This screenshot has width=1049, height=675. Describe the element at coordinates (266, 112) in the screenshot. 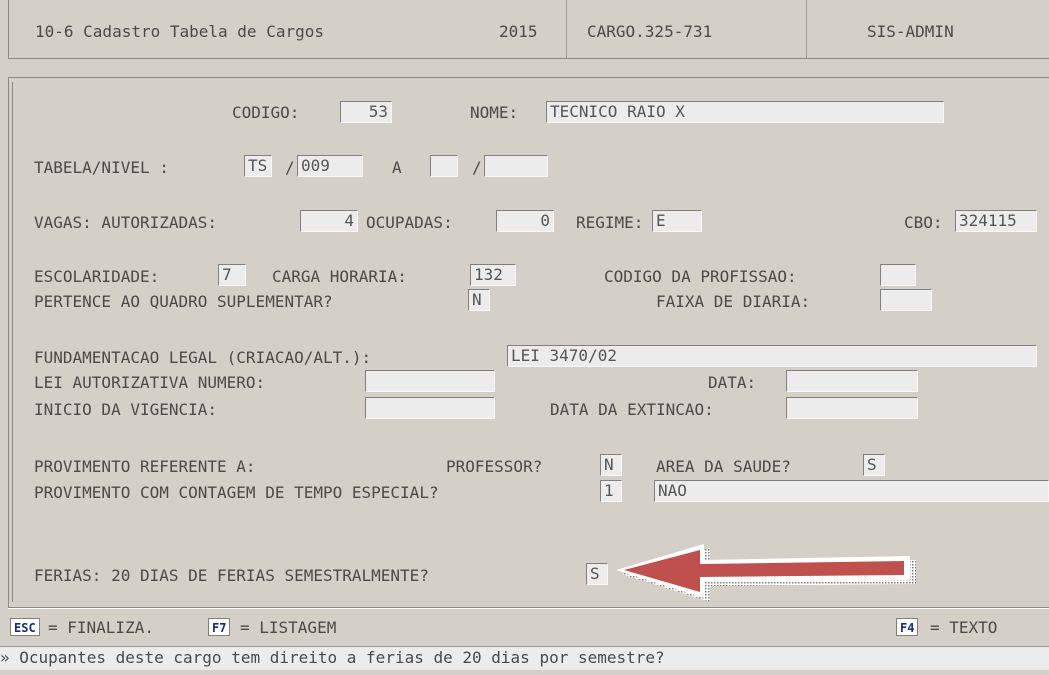

I see `codigo-label: CODIGO:` at that location.